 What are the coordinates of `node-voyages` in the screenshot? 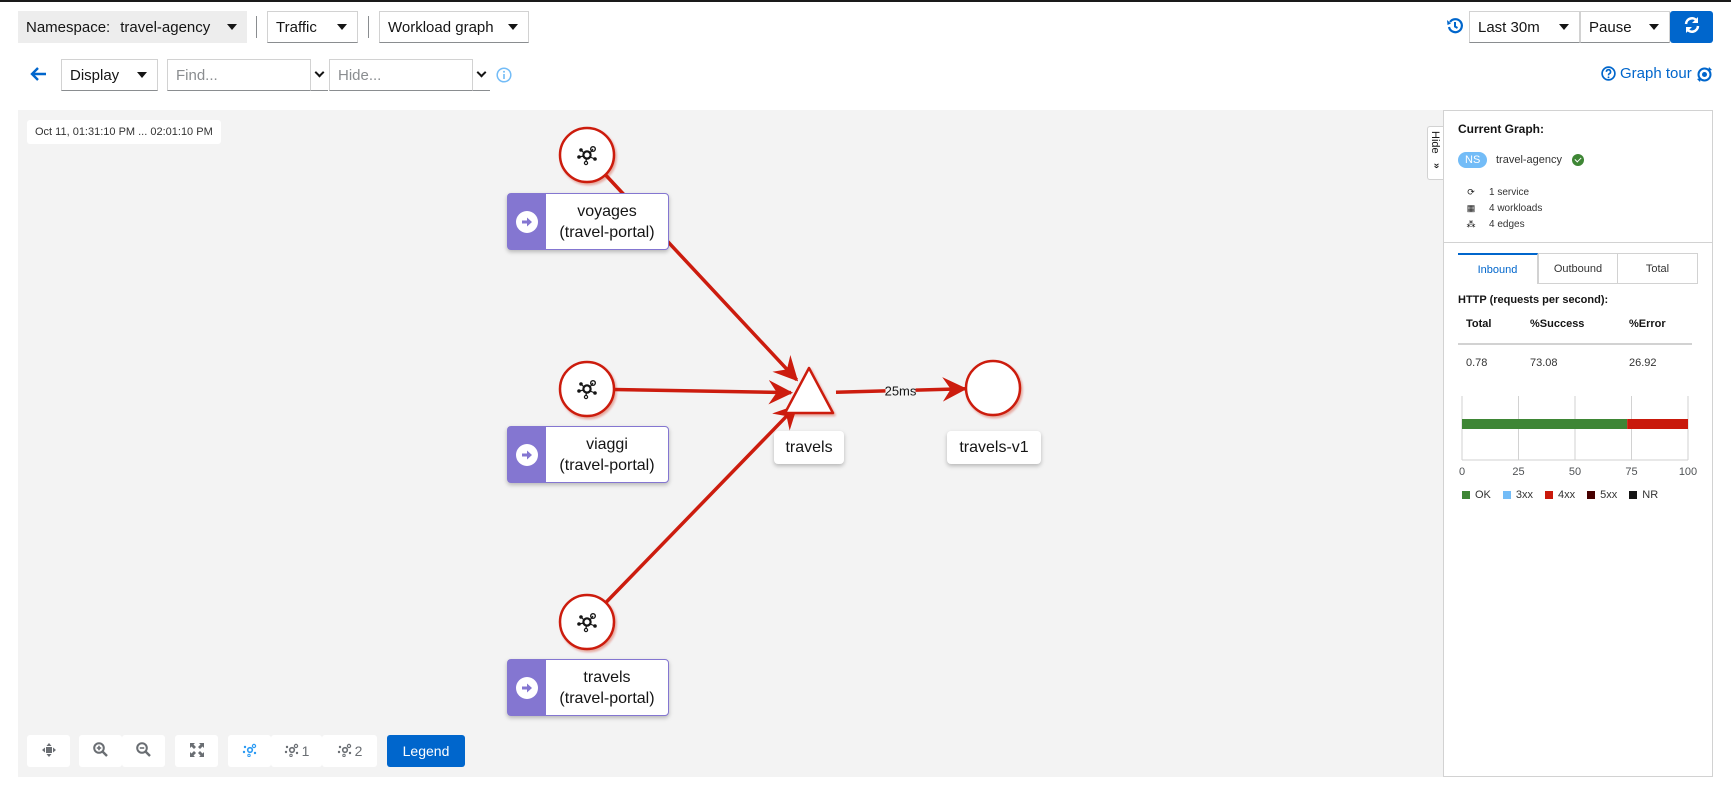 It's located at (587, 155).